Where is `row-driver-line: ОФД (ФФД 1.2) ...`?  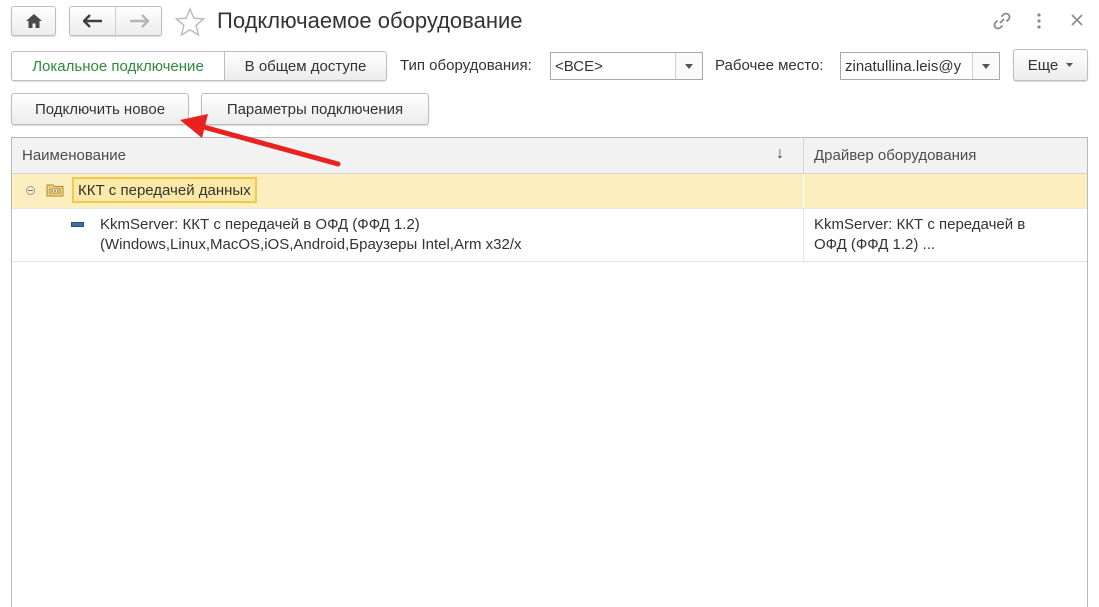 row-driver-line: ОФД (ФФД 1.2) ... is located at coordinates (875, 244).